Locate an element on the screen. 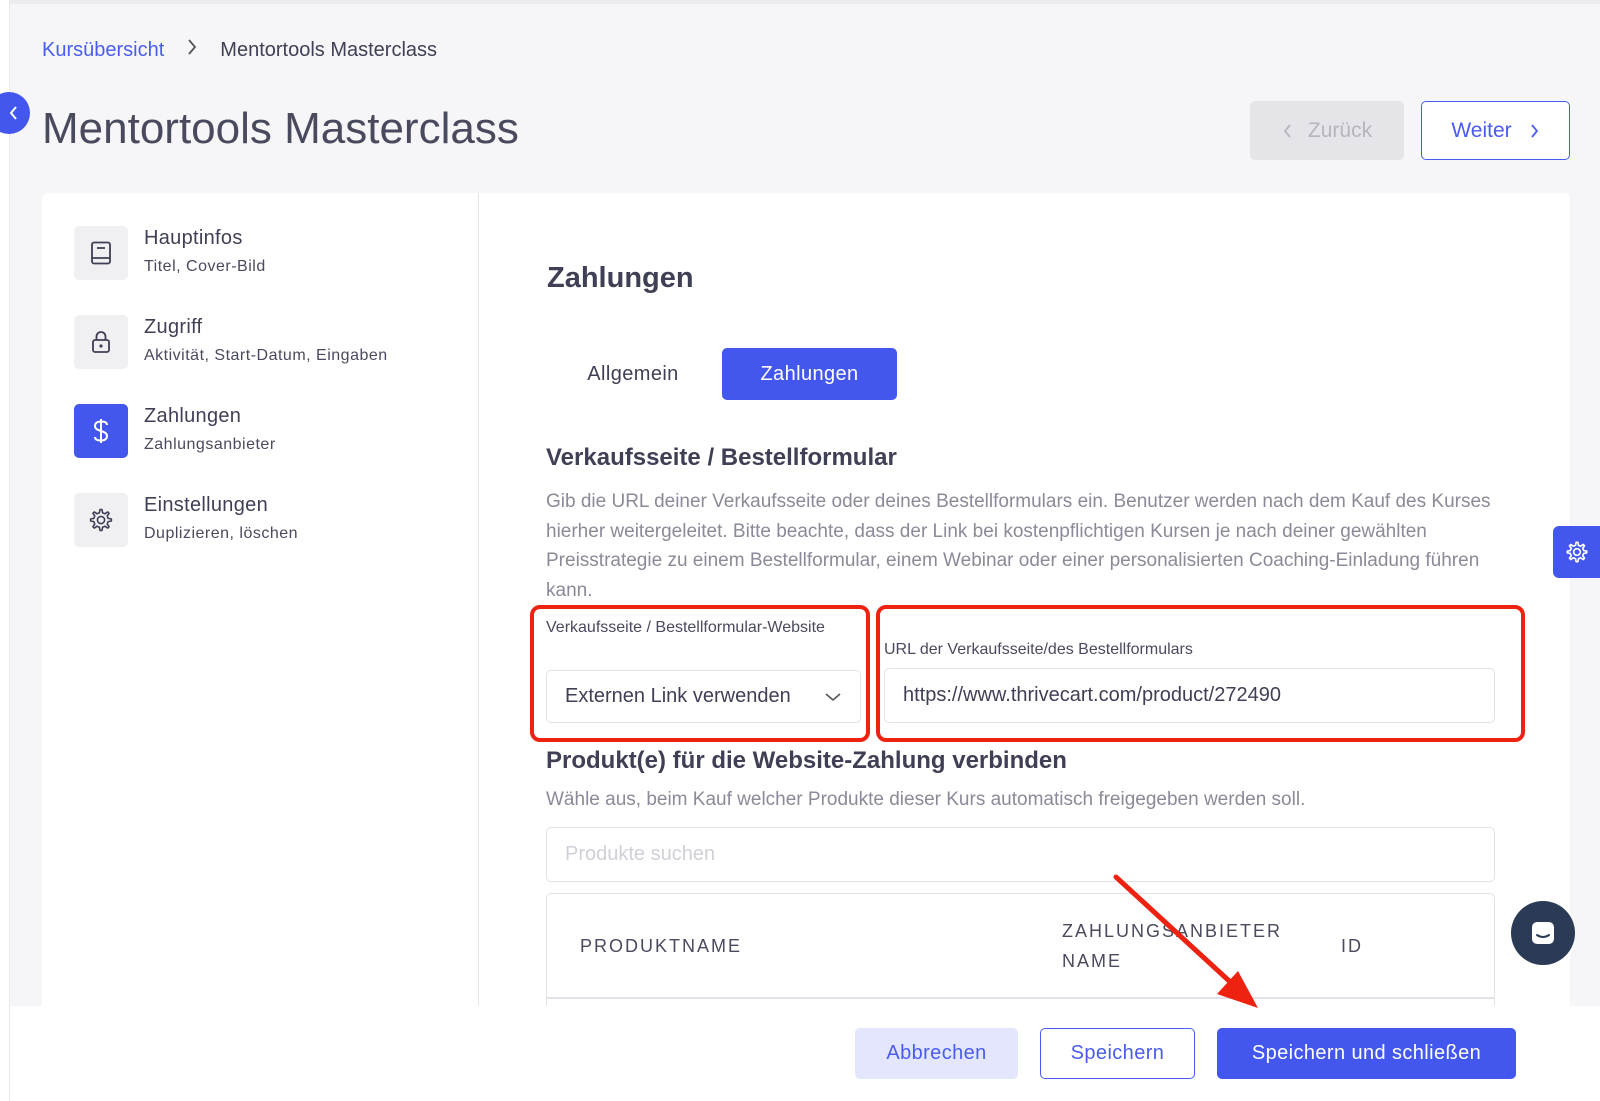 The width and height of the screenshot is (1600, 1101). sidebar-item-zahlungen: Zahlungen Zahlungsanbieter is located at coordinates (175, 431).